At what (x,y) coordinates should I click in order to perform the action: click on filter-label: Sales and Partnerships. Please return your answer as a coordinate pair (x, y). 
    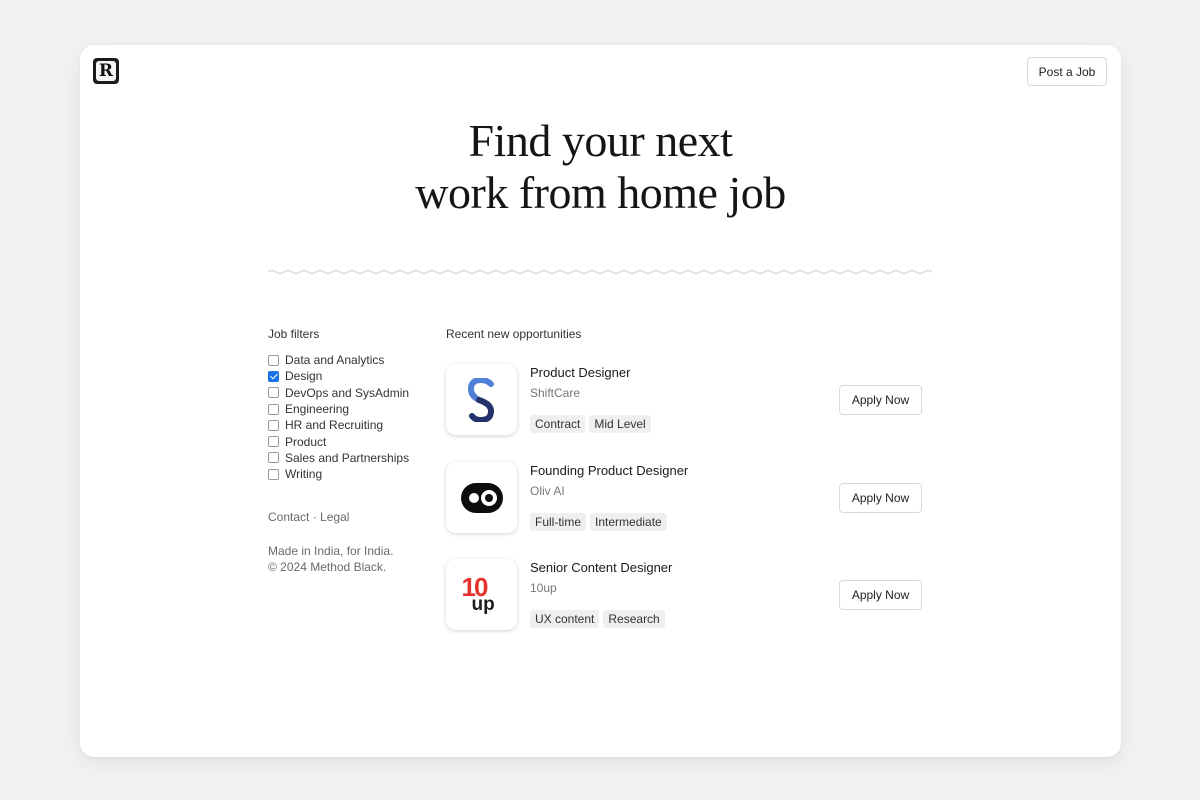
    Looking at the image, I should click on (347, 457).